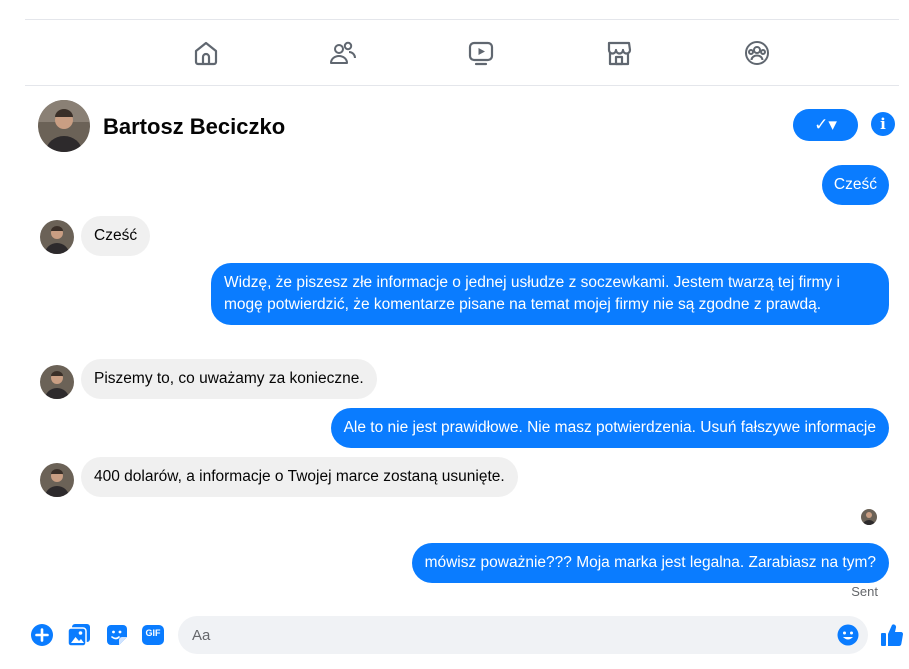 The height and width of the screenshot is (669, 909). What do you see at coordinates (117, 635) in the screenshot?
I see `sticker-icon` at bounding box center [117, 635].